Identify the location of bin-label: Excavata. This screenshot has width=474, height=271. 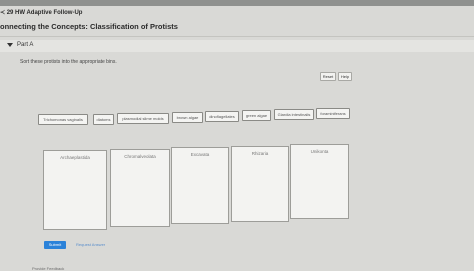
(200, 154).